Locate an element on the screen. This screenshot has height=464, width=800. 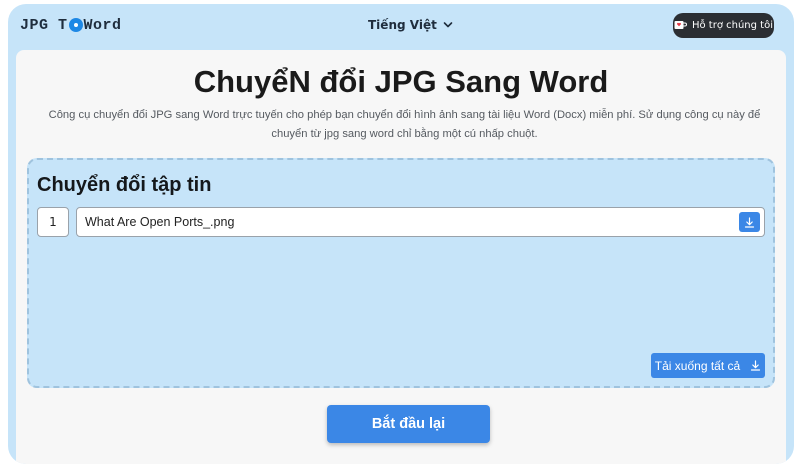
language-selector: Tiếng Việt is located at coordinates (410, 25).